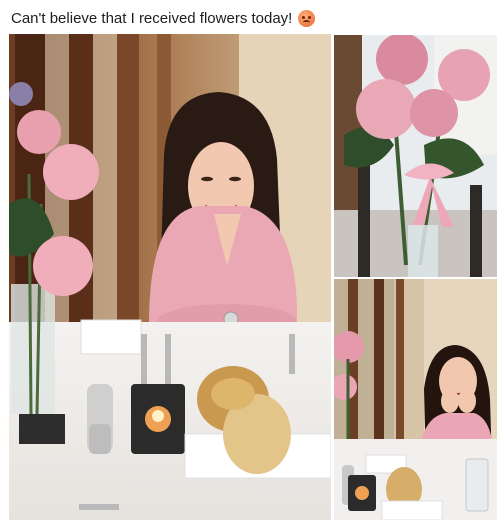 This screenshot has width=500, height=523. Describe the element at coordinates (307, 18) in the screenshot. I see `angry-face-emoji-icon` at that location.